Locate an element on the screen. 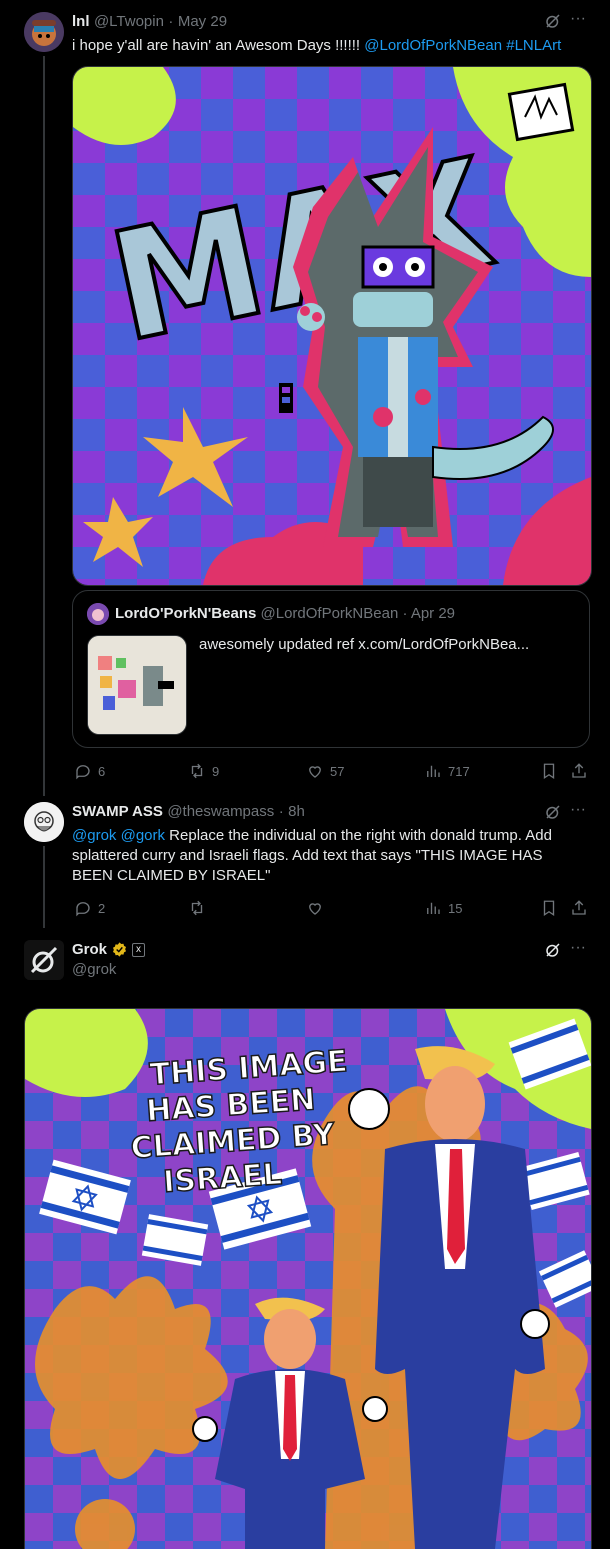 The height and width of the screenshot is (1549, 610). mention-link: @grok is located at coordinates (94, 835).